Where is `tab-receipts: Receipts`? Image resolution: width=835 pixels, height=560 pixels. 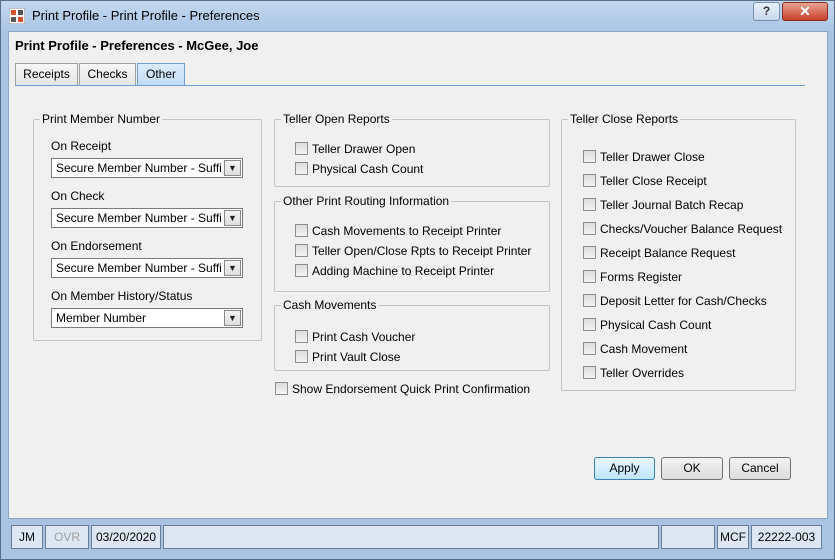
tab-receipts: Receipts is located at coordinates (46, 74).